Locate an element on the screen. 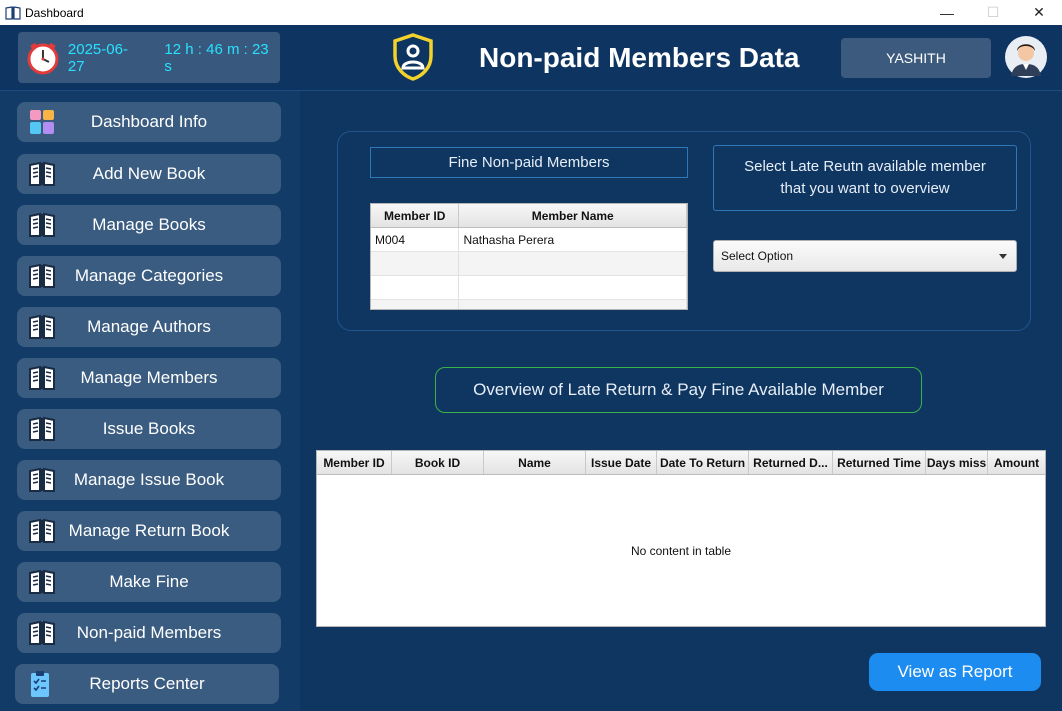 Image resolution: width=1062 pixels, height=711 pixels. empty-table-message: No content in table is located at coordinates (681, 550).